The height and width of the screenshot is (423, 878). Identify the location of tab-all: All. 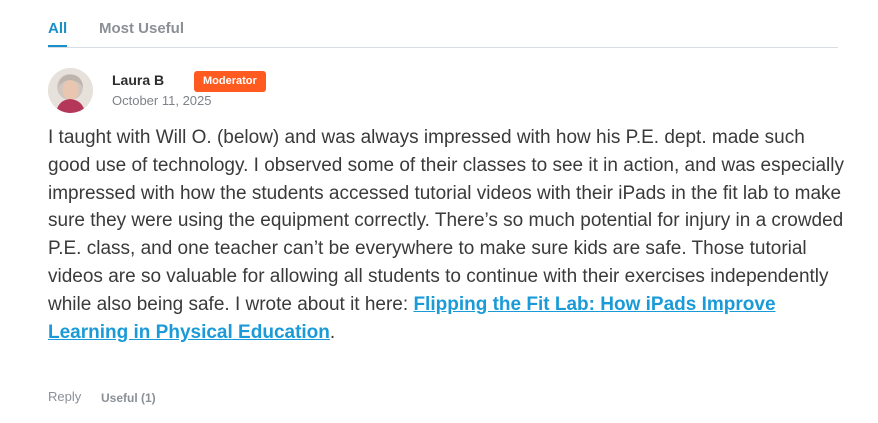
(58, 33).